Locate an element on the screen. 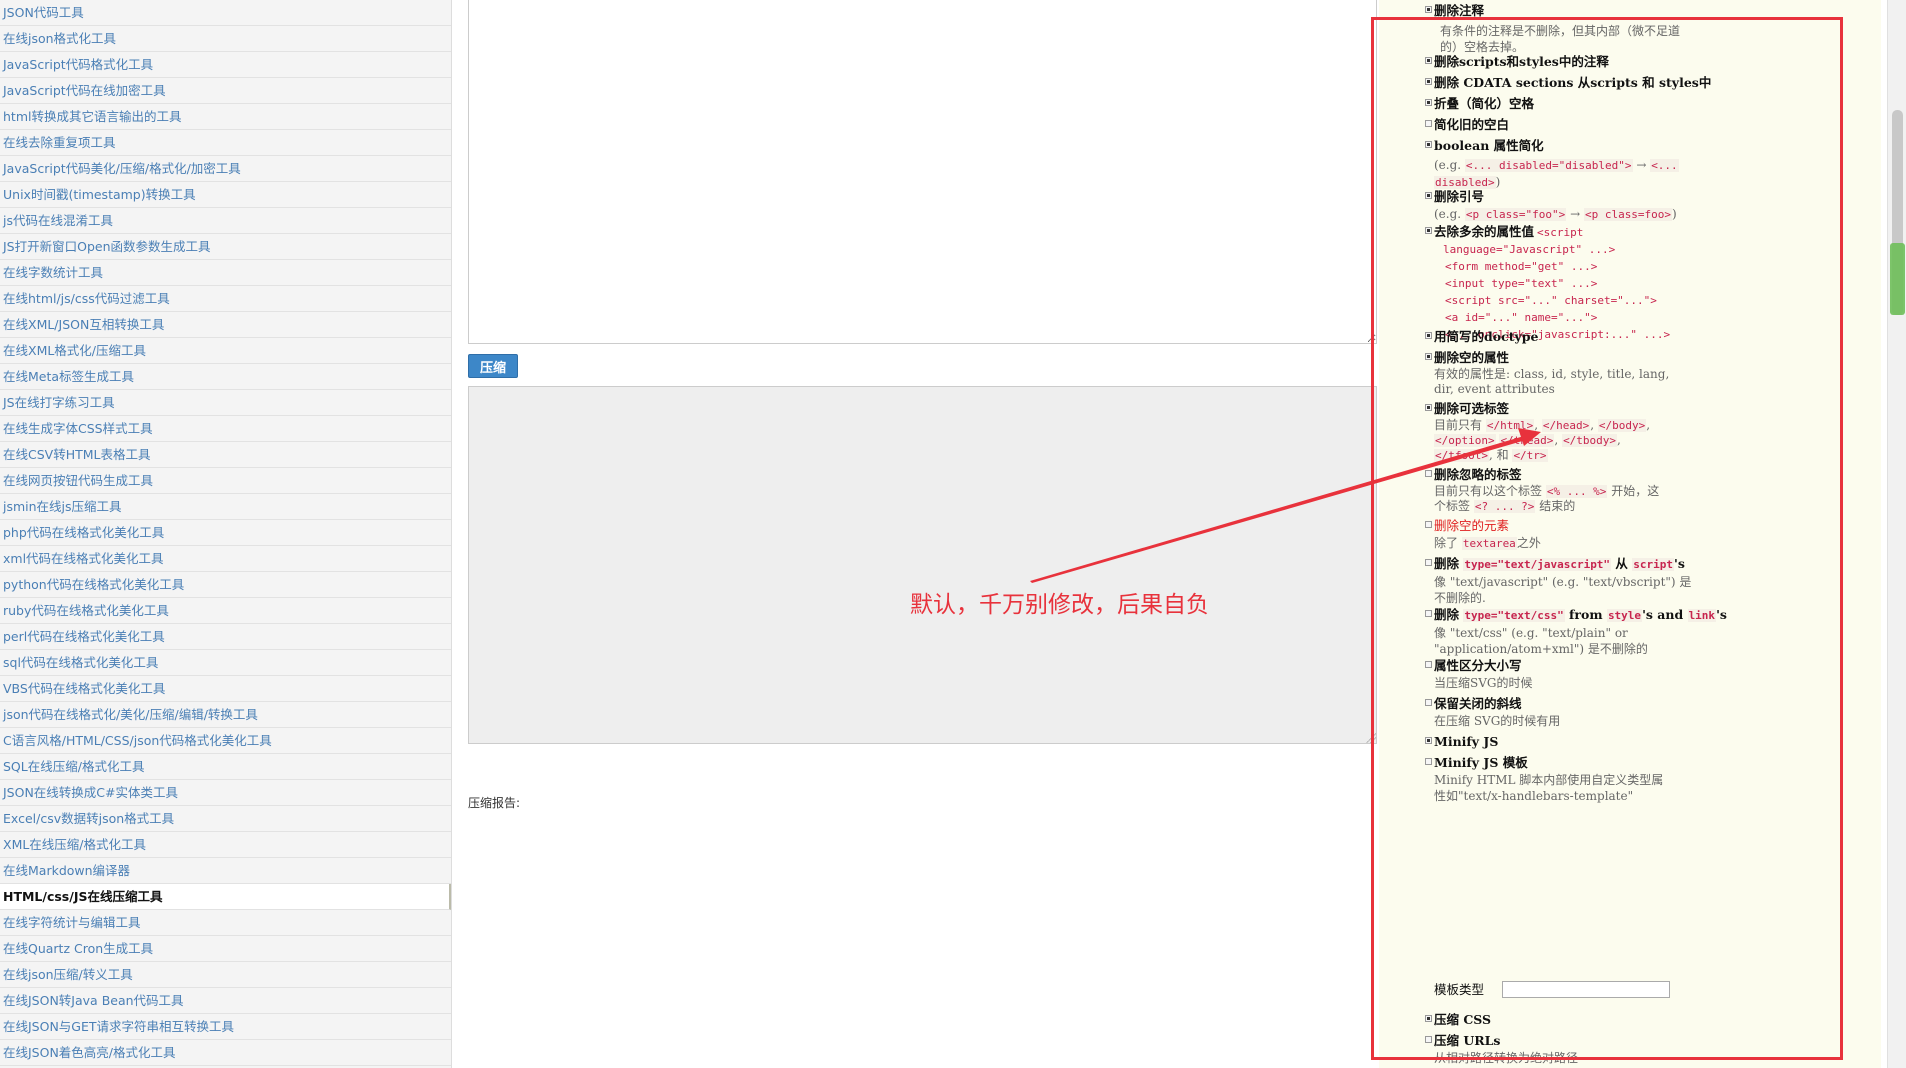  sidebar-item: ruby代码在线格式化美化工具 is located at coordinates (225, 611).